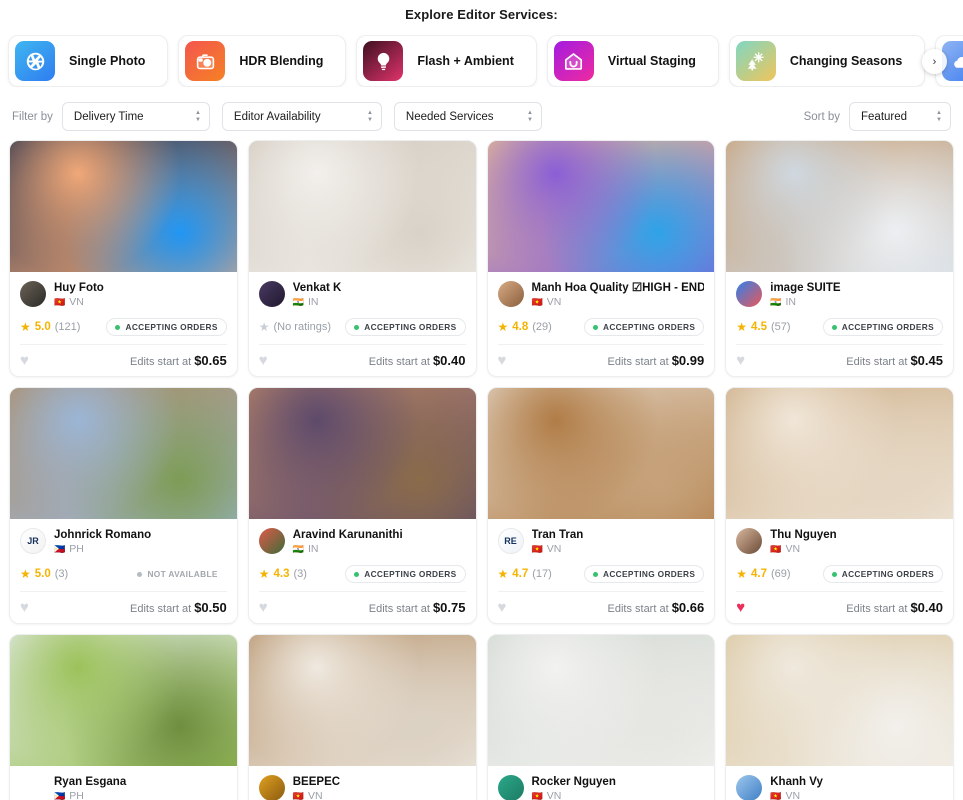 The width and height of the screenshot is (963, 800). Describe the element at coordinates (135, 116) in the screenshot. I see `delivery-time-select: Delivery Time ▲ ▼` at that location.